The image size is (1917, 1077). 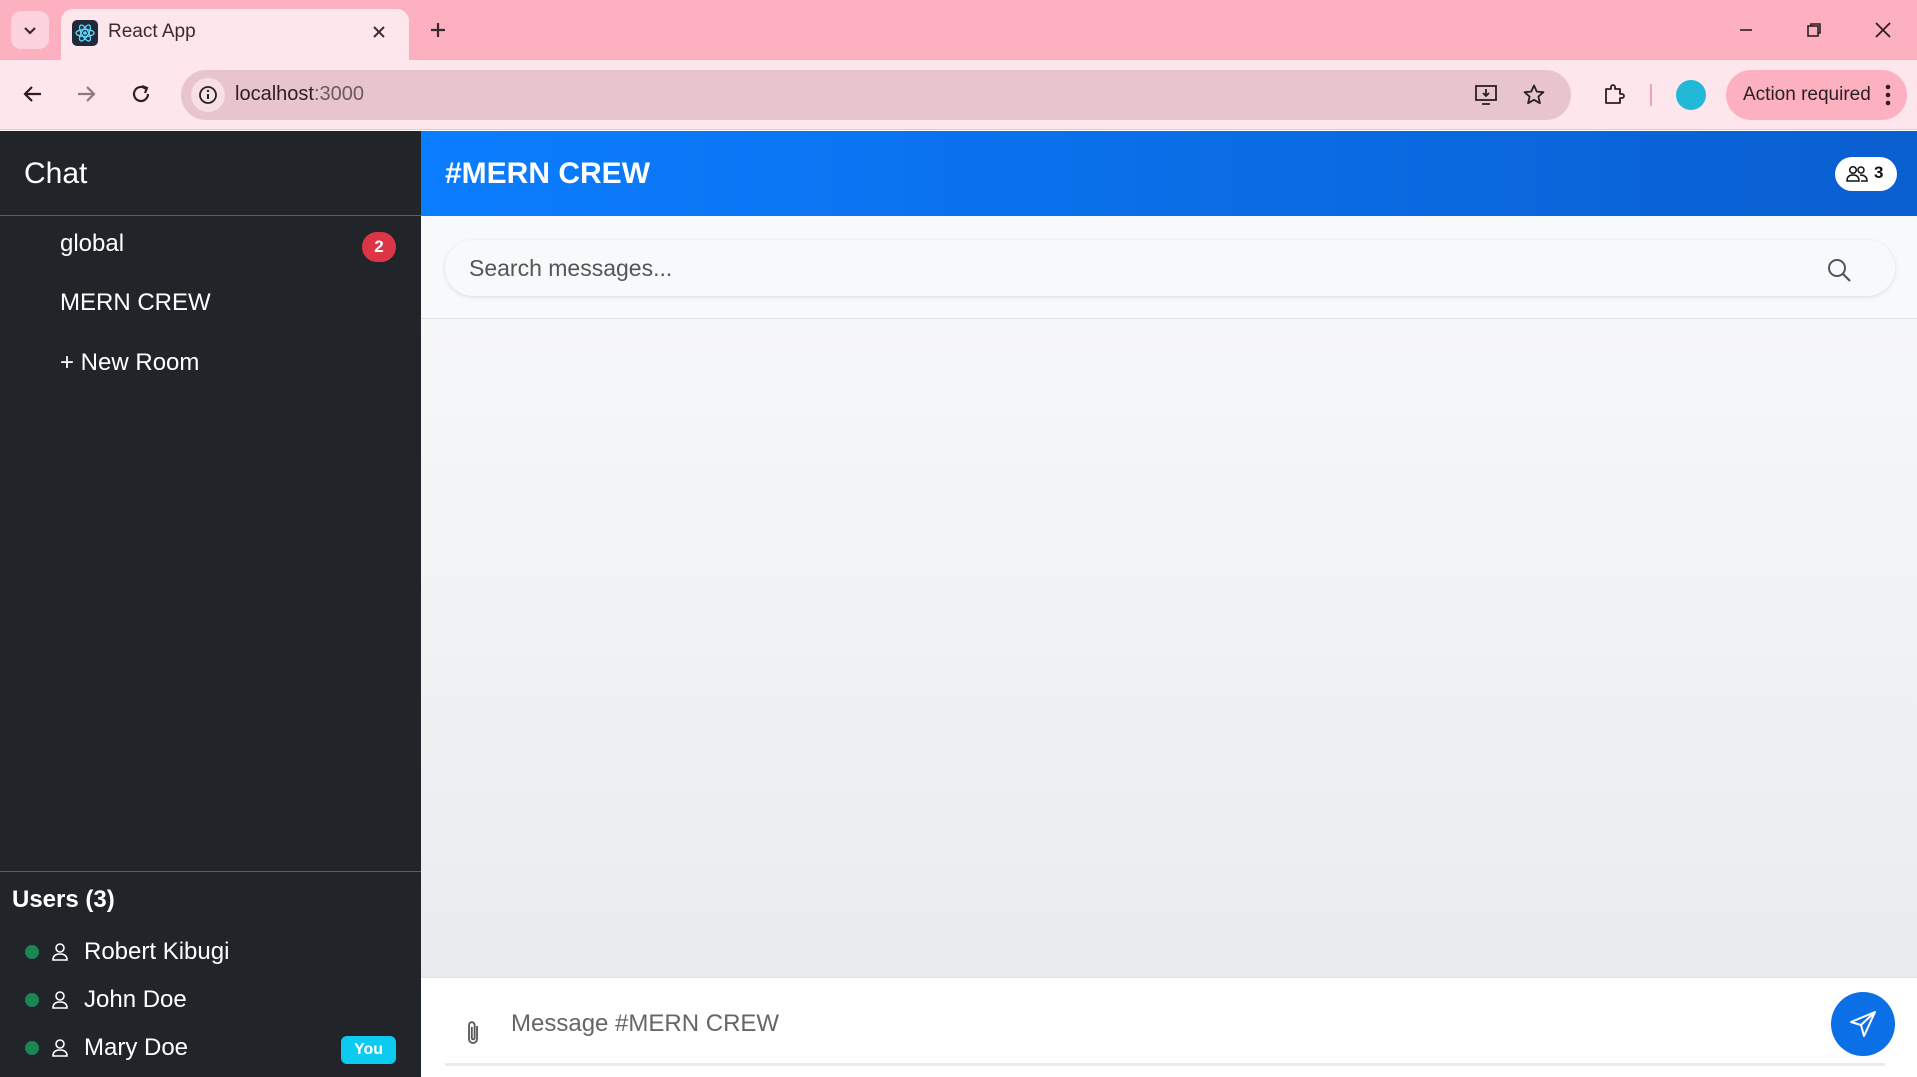 I want to click on new-room-button: + New Room, so click(x=210, y=364).